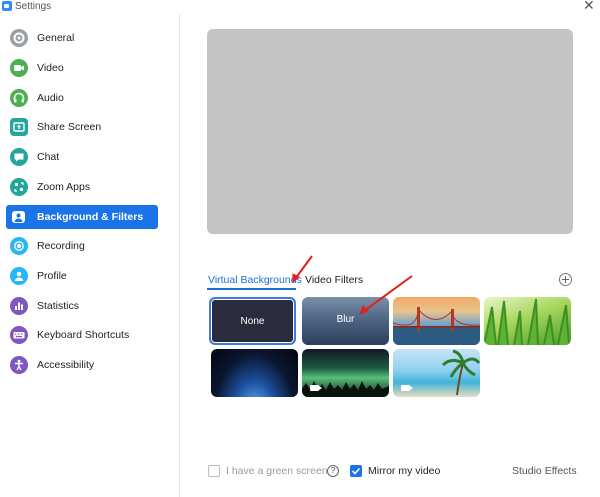 Image resolution: width=600 pixels, height=497 pixels. Describe the element at coordinates (19, 306) in the screenshot. I see `statistics-icon` at that location.